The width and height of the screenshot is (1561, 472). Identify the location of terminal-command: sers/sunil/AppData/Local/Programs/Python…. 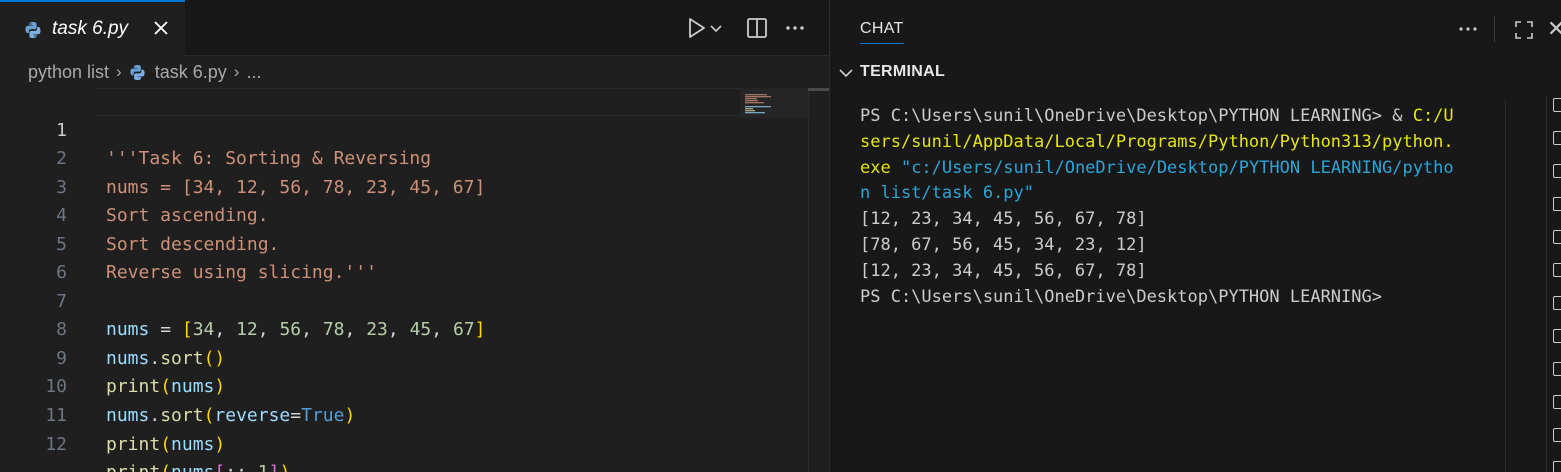
(1157, 141).